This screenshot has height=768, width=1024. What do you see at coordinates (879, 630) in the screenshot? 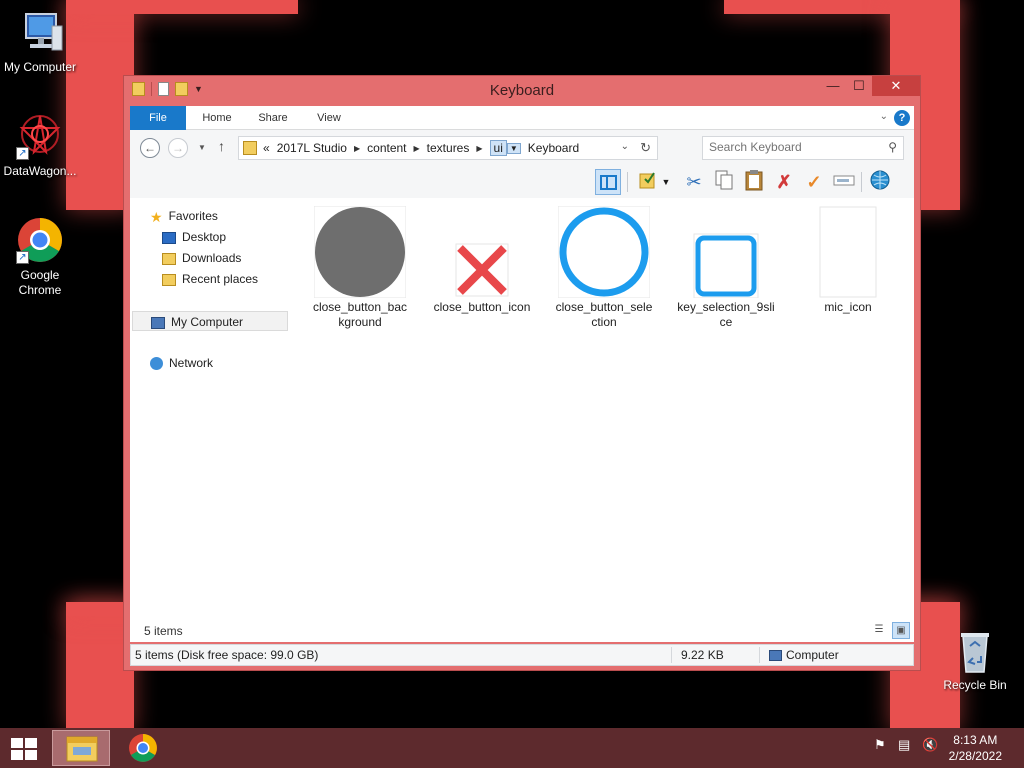
I see `details-view-button: ☰` at bounding box center [879, 630].